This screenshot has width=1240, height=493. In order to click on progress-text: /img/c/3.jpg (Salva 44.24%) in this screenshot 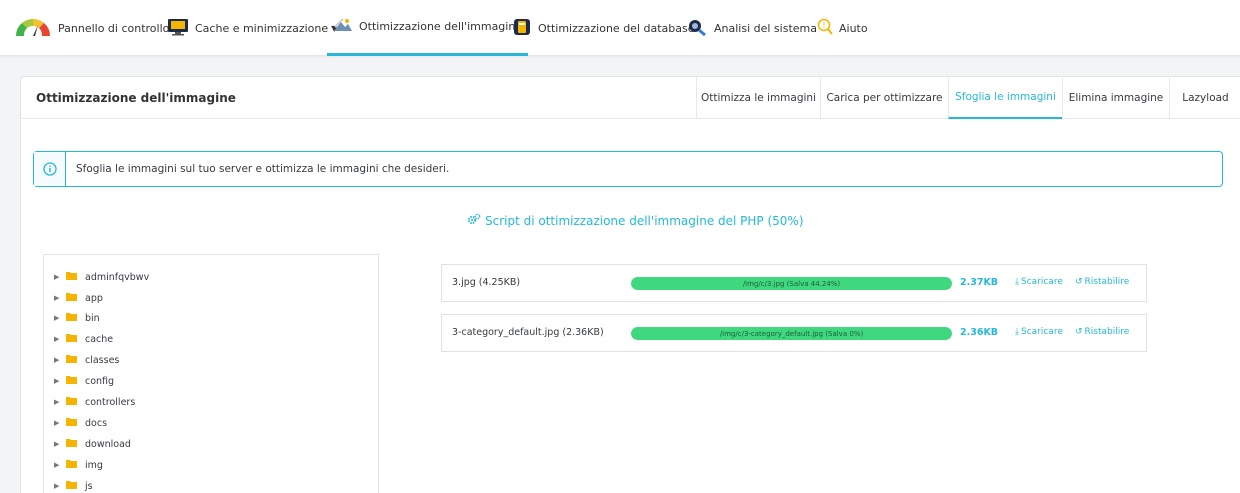, I will do `click(791, 283)`.